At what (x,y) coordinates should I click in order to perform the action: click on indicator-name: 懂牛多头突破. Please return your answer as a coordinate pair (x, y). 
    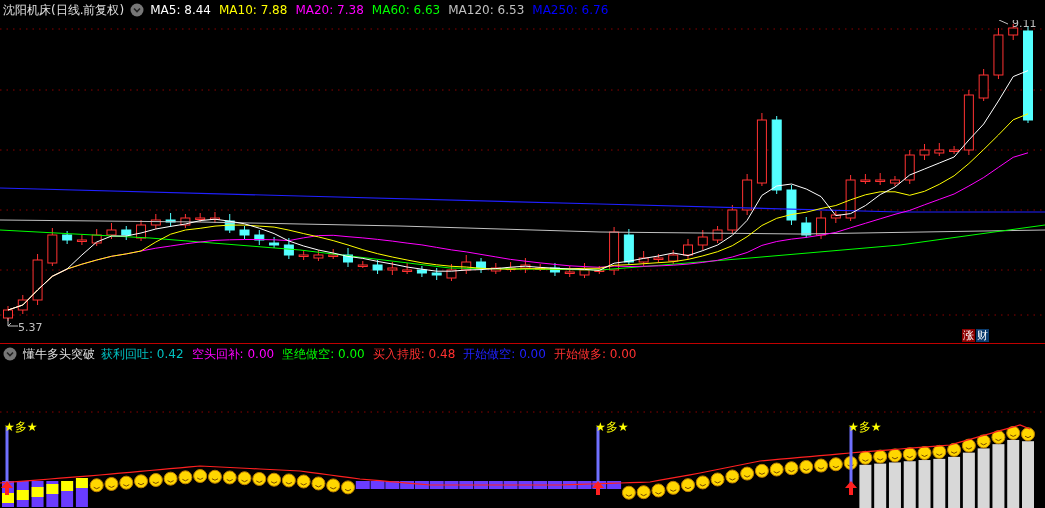
    Looking at the image, I should click on (59, 354).